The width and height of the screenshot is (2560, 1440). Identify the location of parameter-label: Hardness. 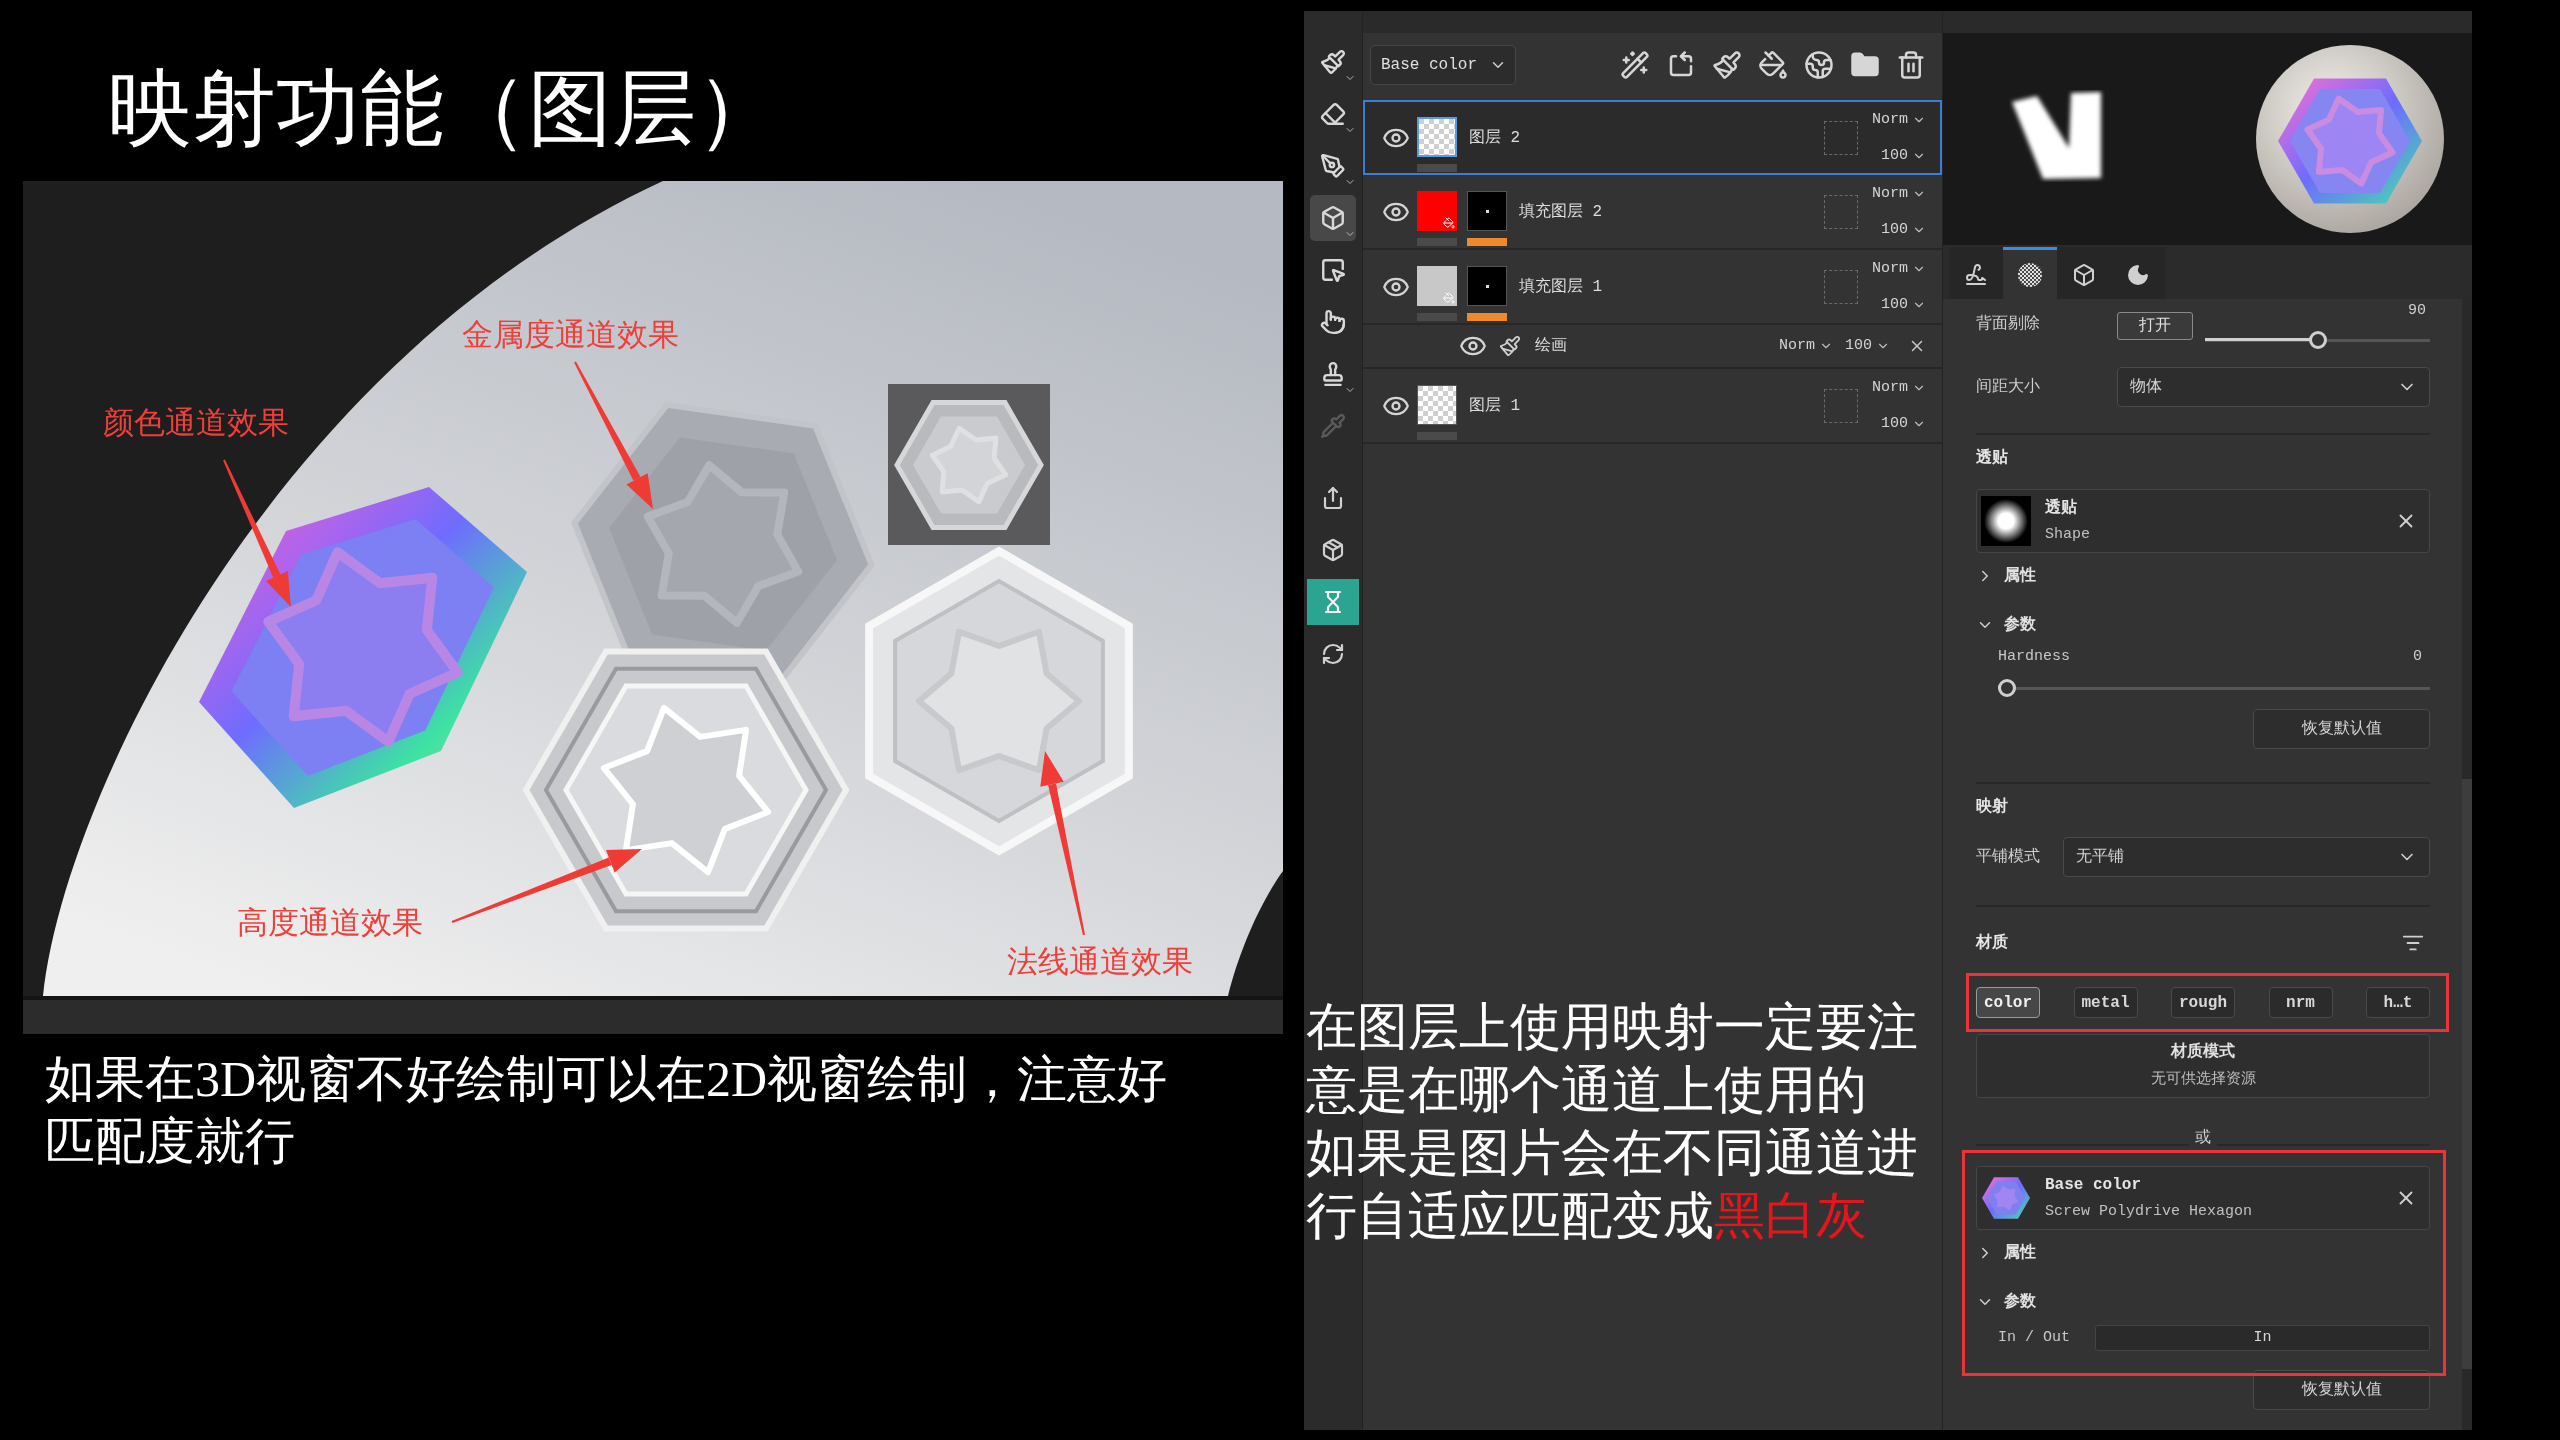
(2034, 656).